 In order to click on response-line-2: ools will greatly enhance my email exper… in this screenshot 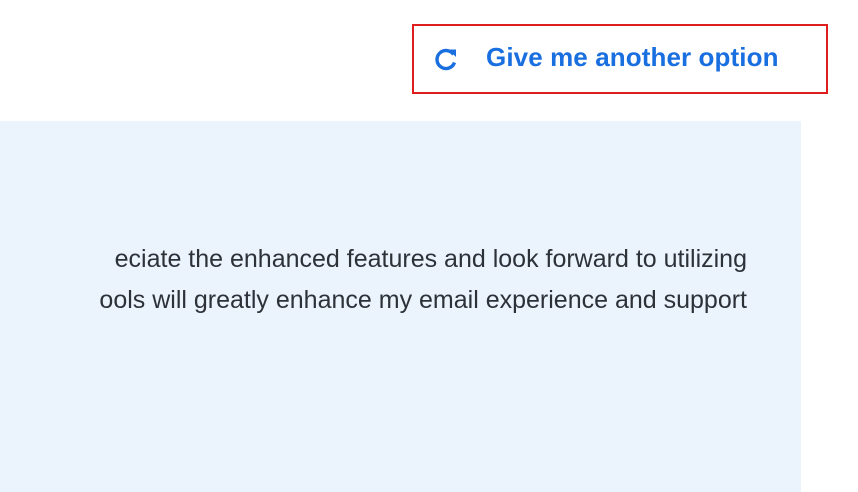, I will do `click(423, 300)`.